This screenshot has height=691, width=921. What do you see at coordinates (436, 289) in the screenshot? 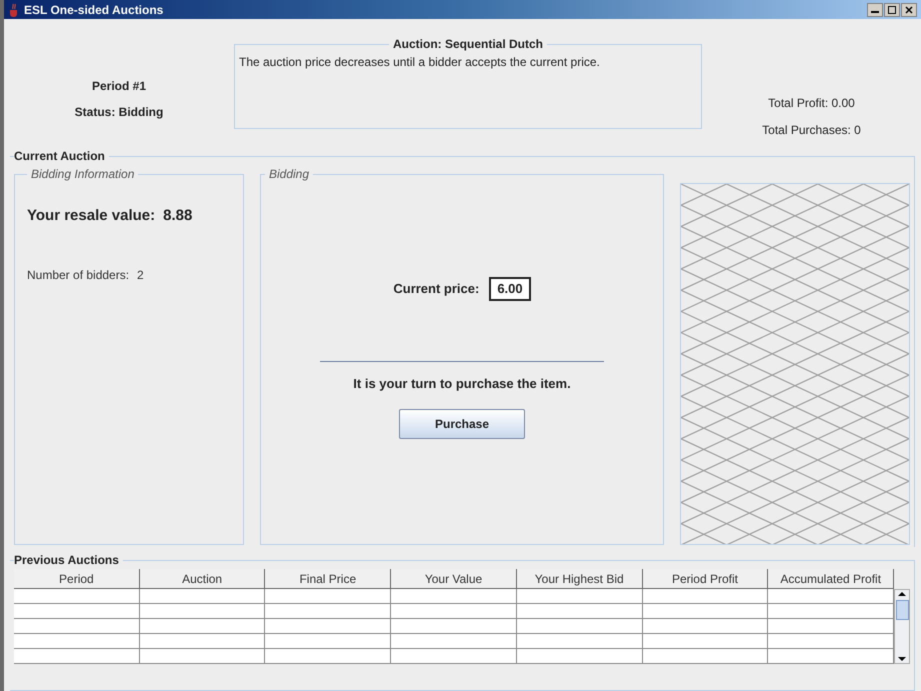
I see `current-price-label: Current price:` at bounding box center [436, 289].